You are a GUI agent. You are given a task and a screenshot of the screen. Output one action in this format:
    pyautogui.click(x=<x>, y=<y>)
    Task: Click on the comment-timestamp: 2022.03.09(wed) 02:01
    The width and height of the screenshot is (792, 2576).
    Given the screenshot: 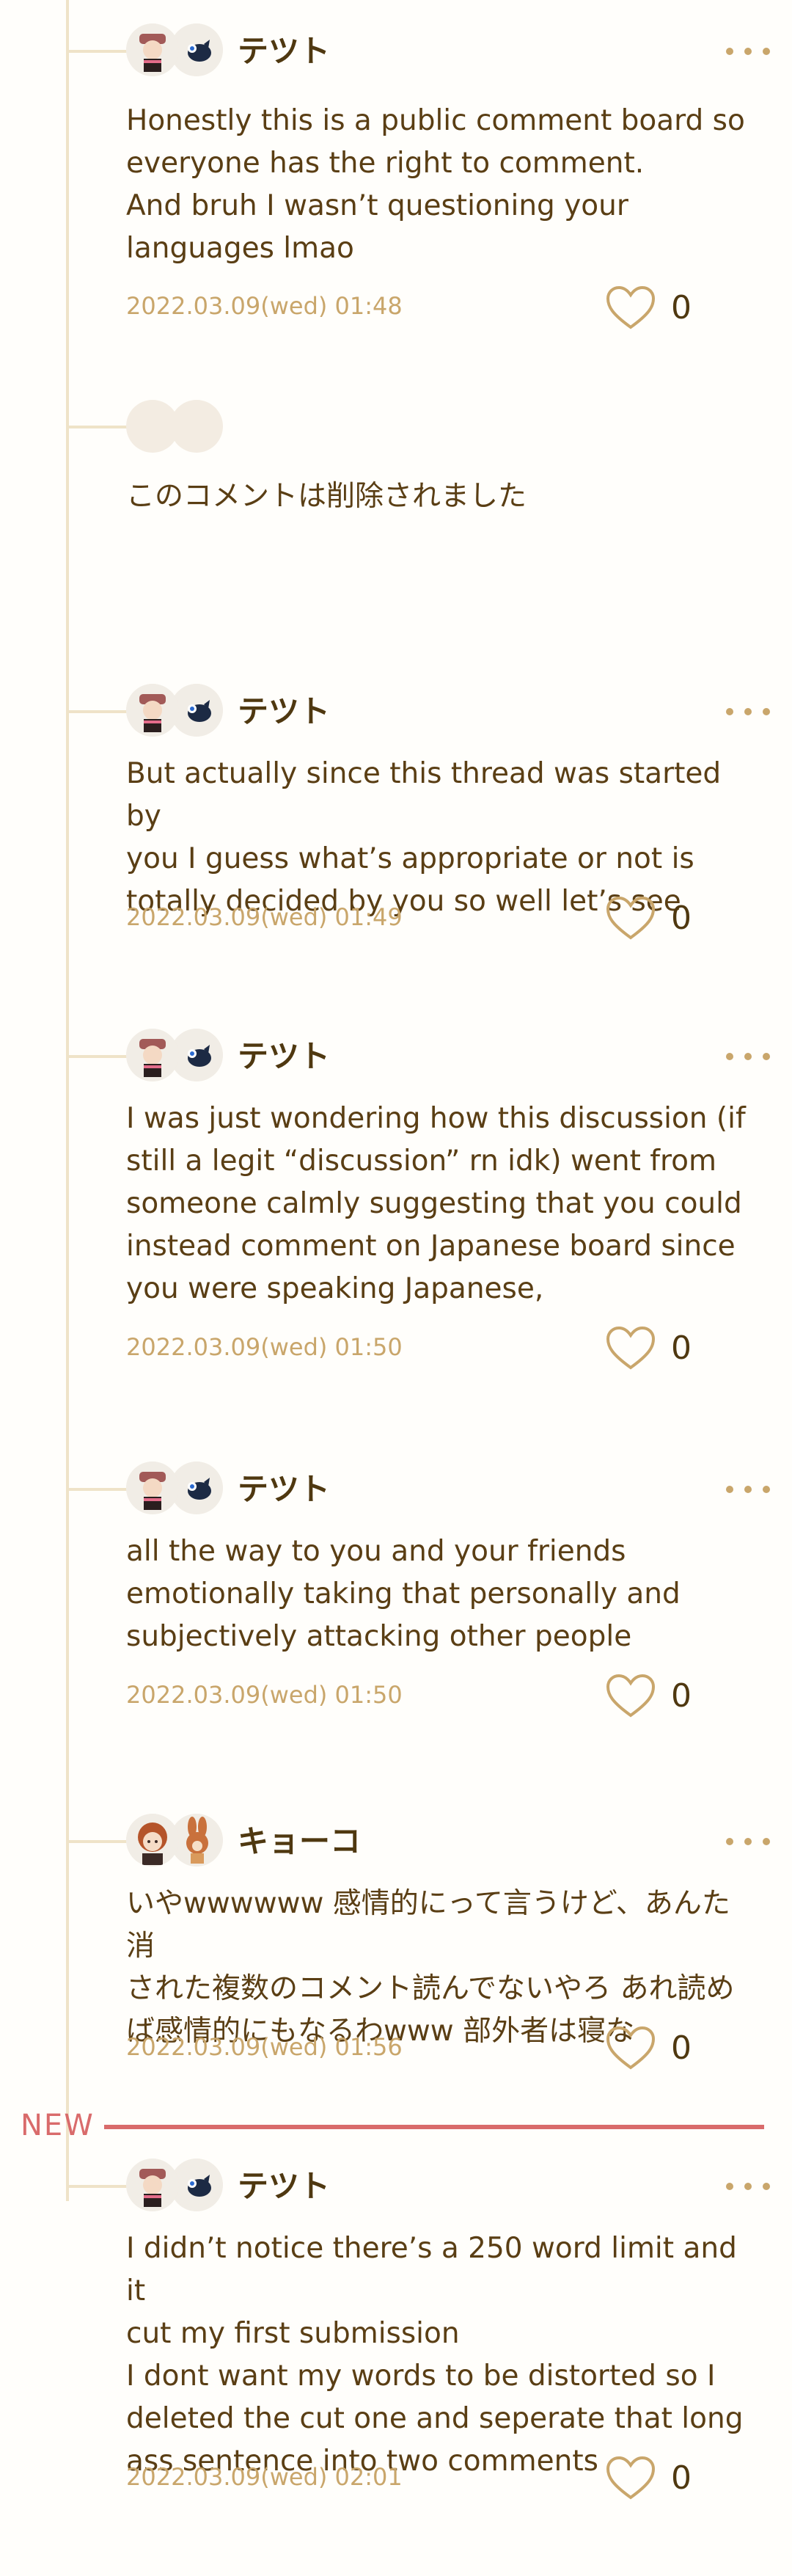 What is the action you would take?
    pyautogui.click(x=264, y=2477)
    